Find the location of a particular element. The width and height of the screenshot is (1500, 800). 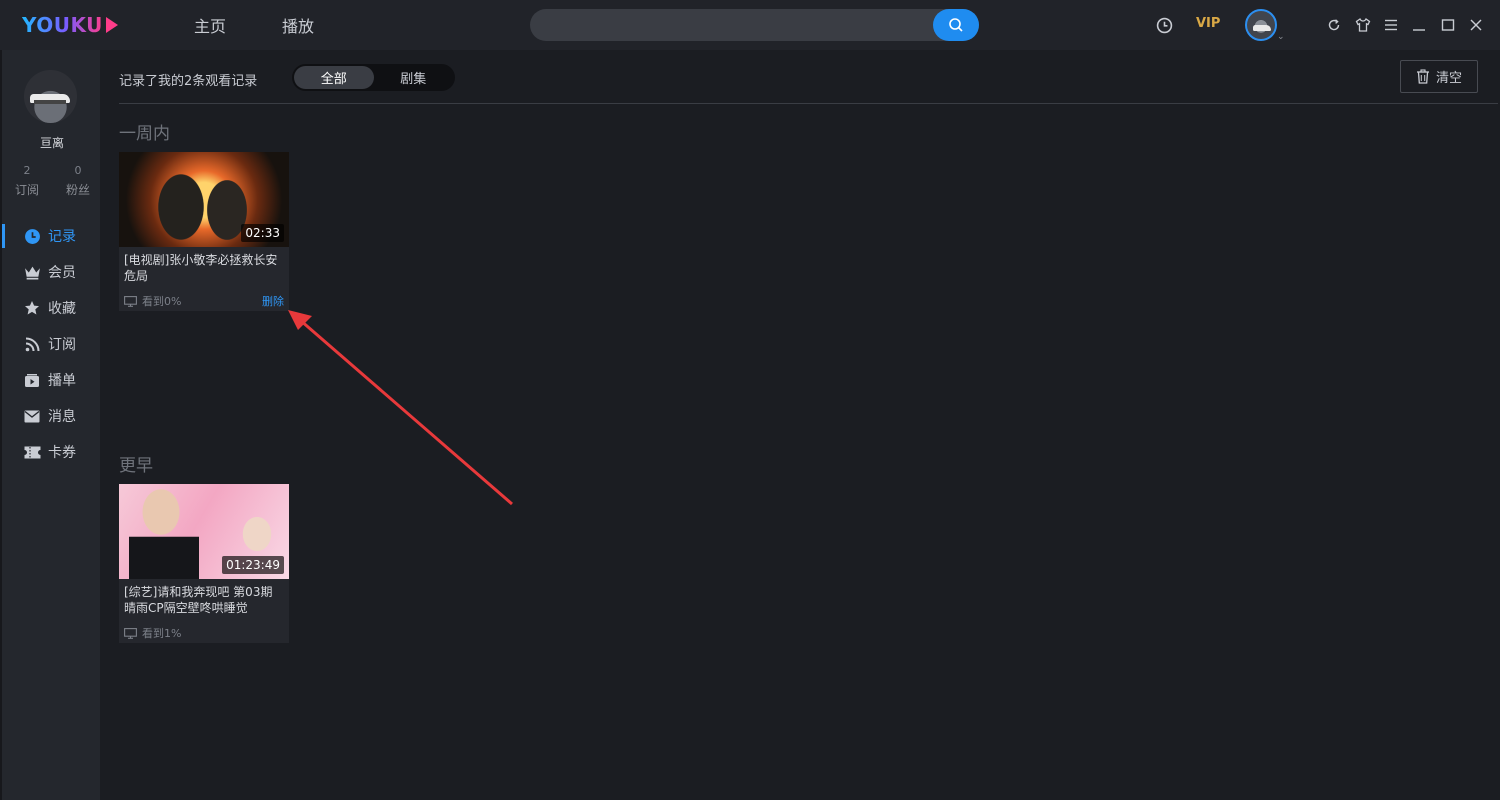

history-summary: 记录了我的2条观看记录 is located at coordinates (188, 81).